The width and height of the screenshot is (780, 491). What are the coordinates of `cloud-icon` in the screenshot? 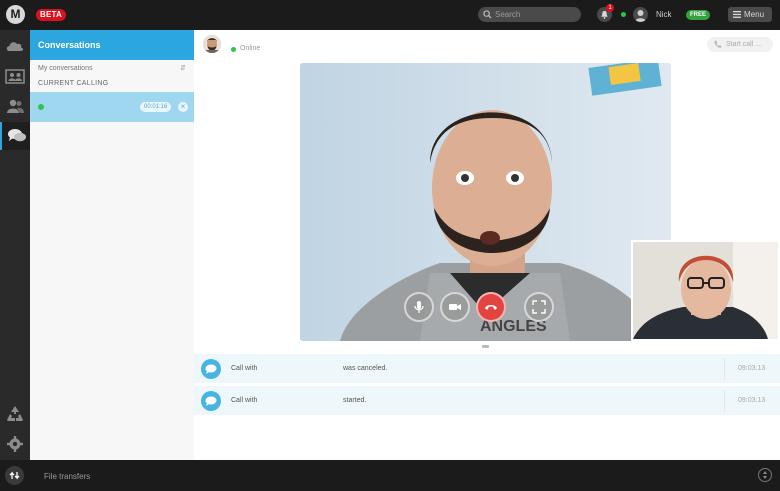 It's located at (15, 46).